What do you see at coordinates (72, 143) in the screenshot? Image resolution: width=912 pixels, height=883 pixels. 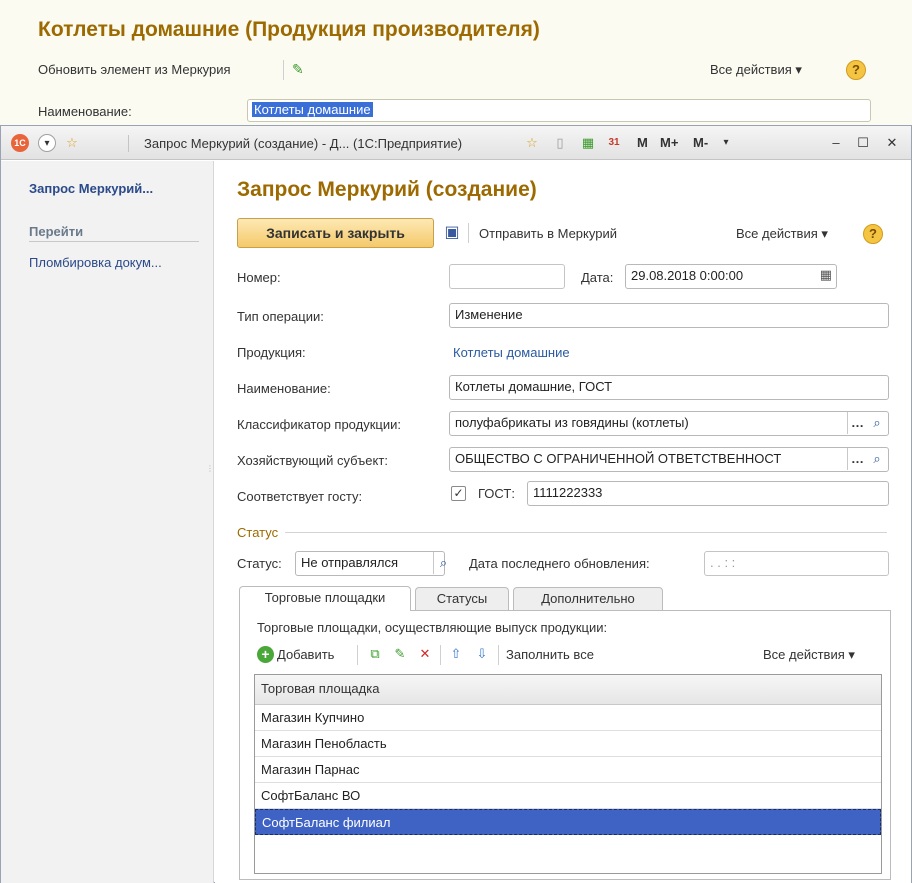 I see `favorite-star-icon: ☆` at bounding box center [72, 143].